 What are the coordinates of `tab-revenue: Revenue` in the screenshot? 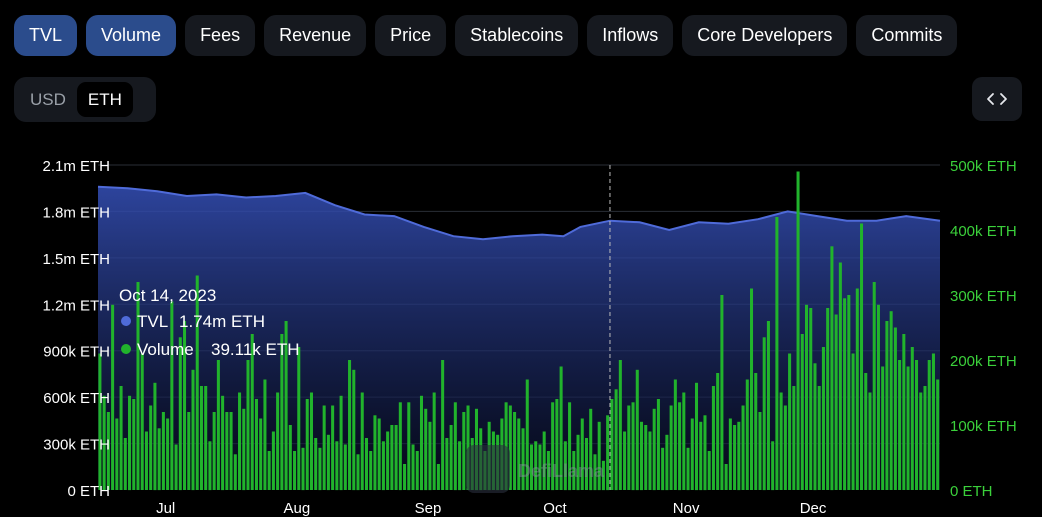 It's located at (315, 35).